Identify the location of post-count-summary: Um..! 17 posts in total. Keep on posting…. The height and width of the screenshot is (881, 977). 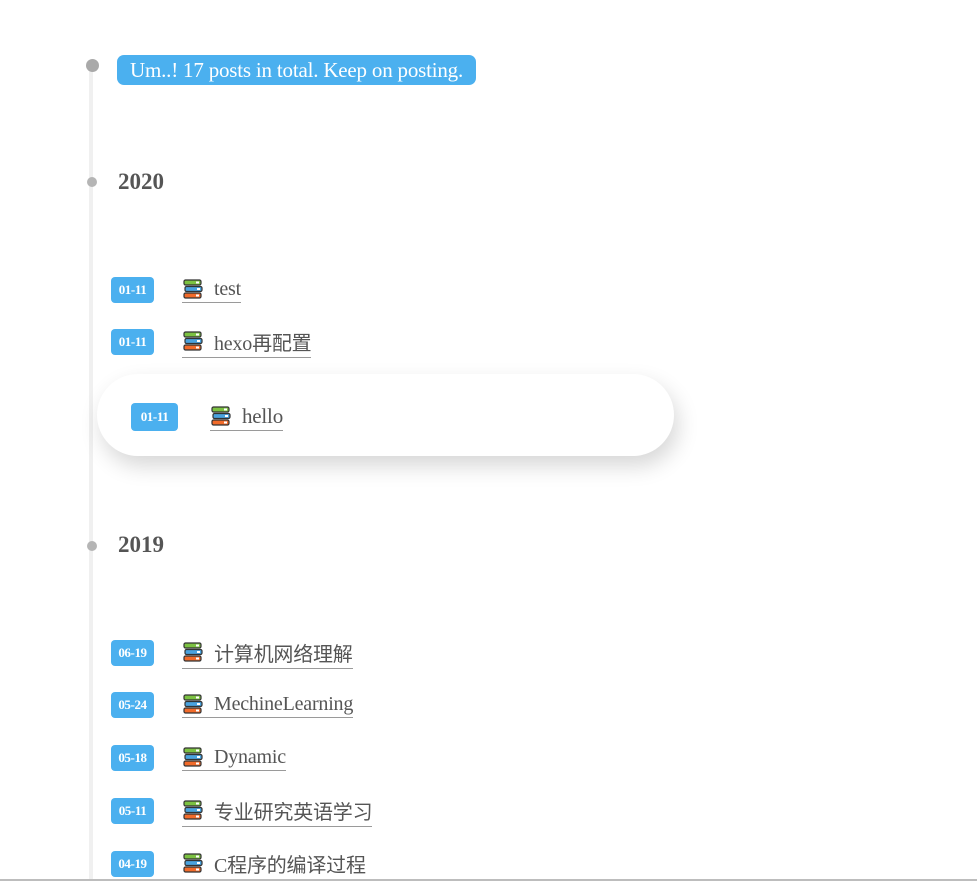
(297, 70).